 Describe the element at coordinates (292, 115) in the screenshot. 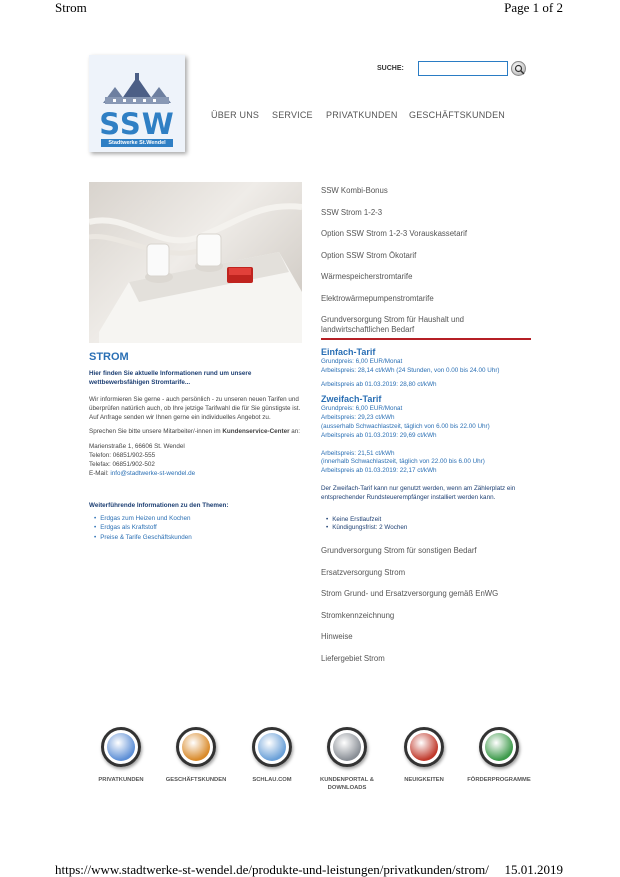

I see `nav-service: SERVICE` at that location.